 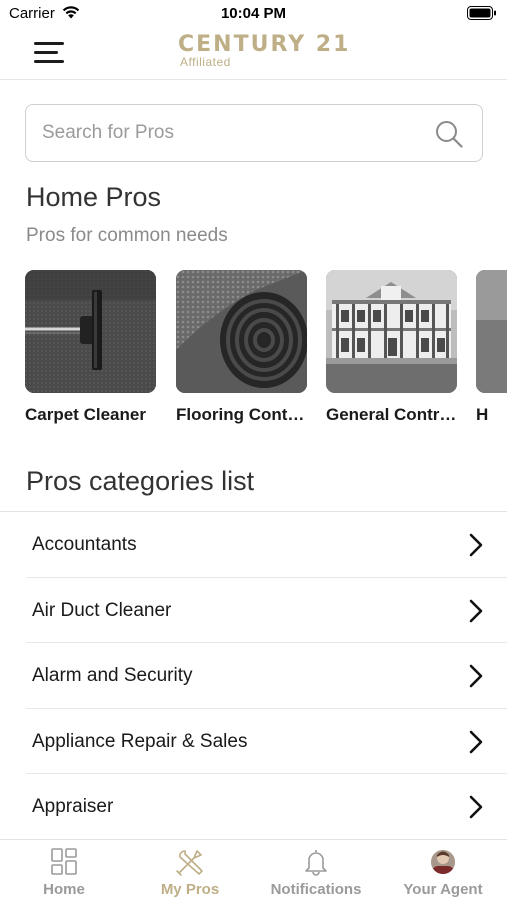 I want to click on category-label: Air Duct Cleaner, so click(x=102, y=610).